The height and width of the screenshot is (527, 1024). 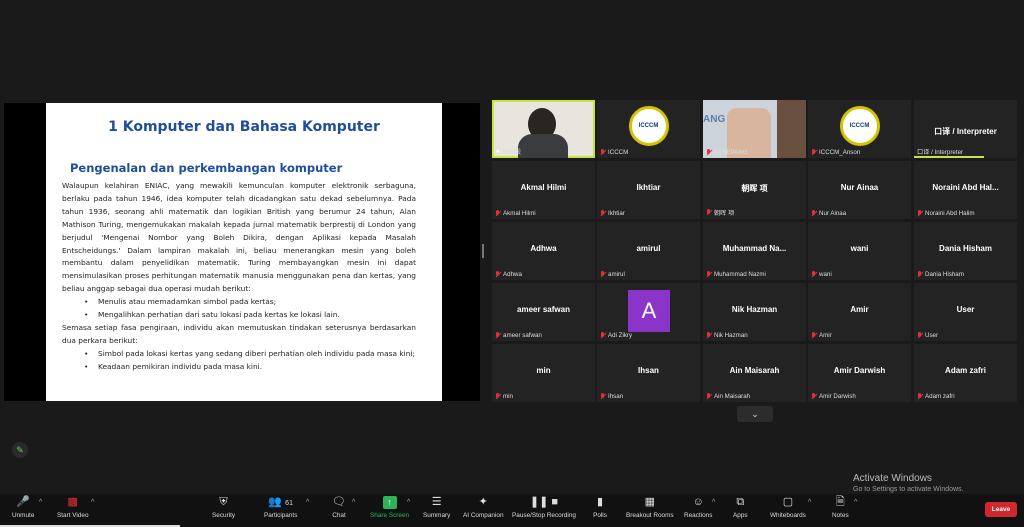 What do you see at coordinates (650, 515) in the screenshot?
I see `breakout-rooms-label: Breakout Rooms` at bounding box center [650, 515].